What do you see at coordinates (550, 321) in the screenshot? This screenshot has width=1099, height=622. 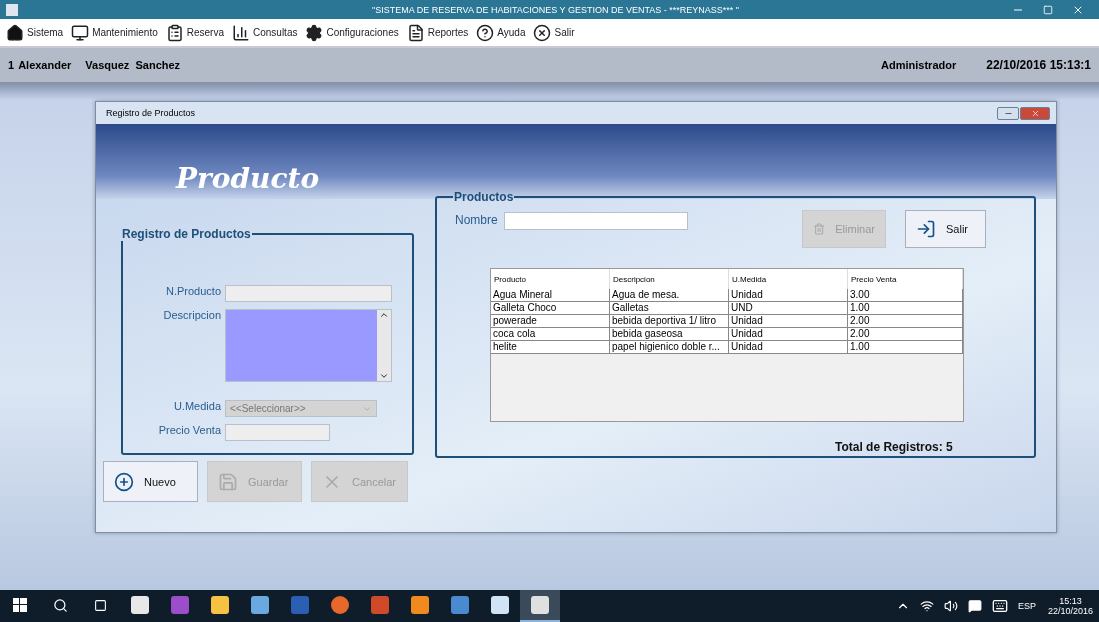 I see `table-cell: powerade` at bounding box center [550, 321].